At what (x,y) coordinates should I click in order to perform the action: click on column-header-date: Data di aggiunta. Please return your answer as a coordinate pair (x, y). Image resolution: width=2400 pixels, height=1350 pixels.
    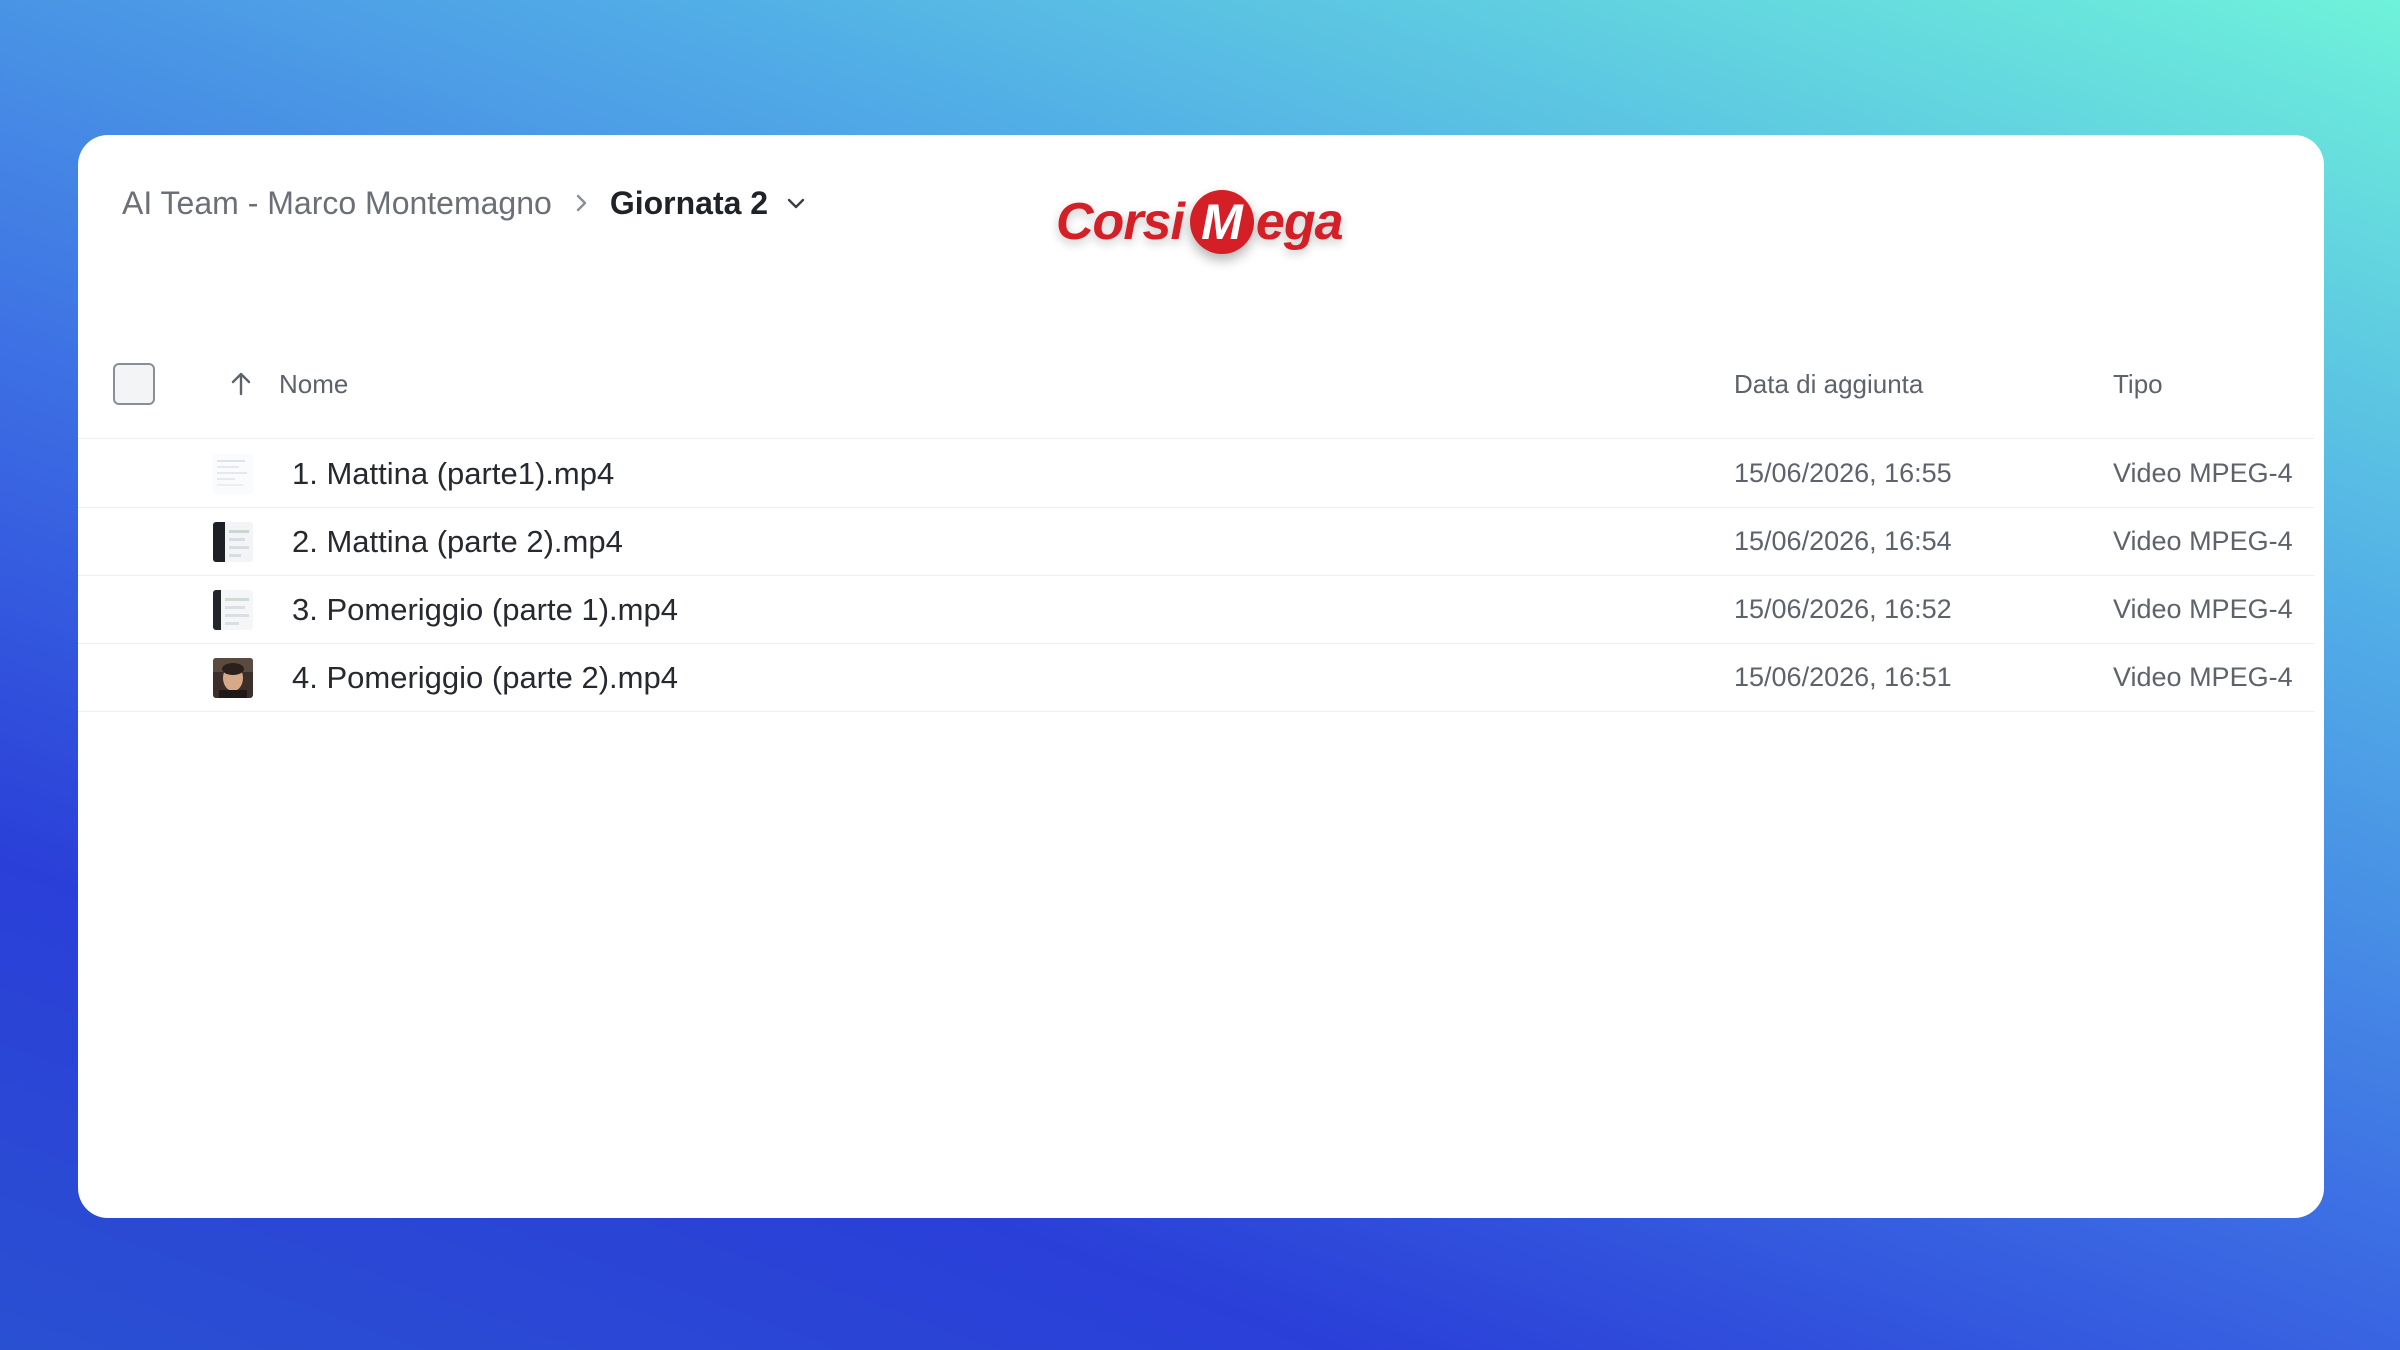
    Looking at the image, I should click on (1828, 384).